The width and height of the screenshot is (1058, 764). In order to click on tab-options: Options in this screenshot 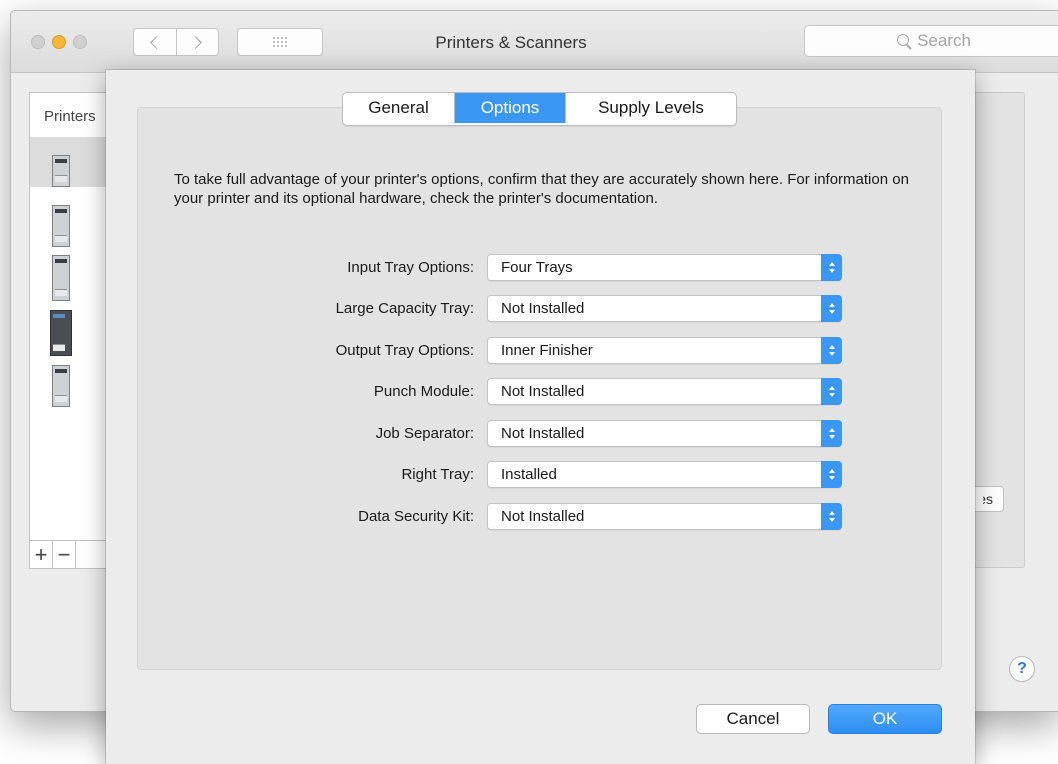, I will do `click(510, 108)`.